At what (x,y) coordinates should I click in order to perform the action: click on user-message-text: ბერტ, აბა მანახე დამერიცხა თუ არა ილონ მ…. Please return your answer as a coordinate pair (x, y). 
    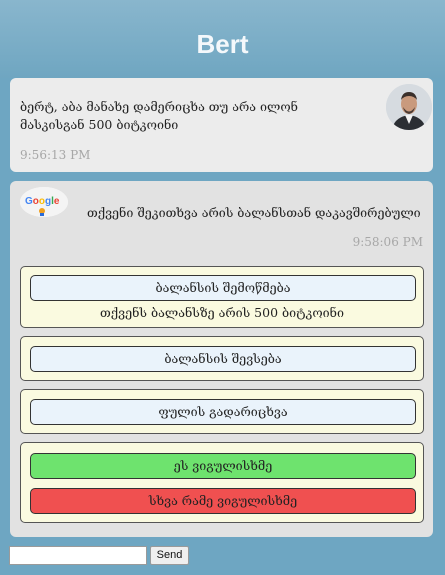
    Looking at the image, I should click on (159, 115).